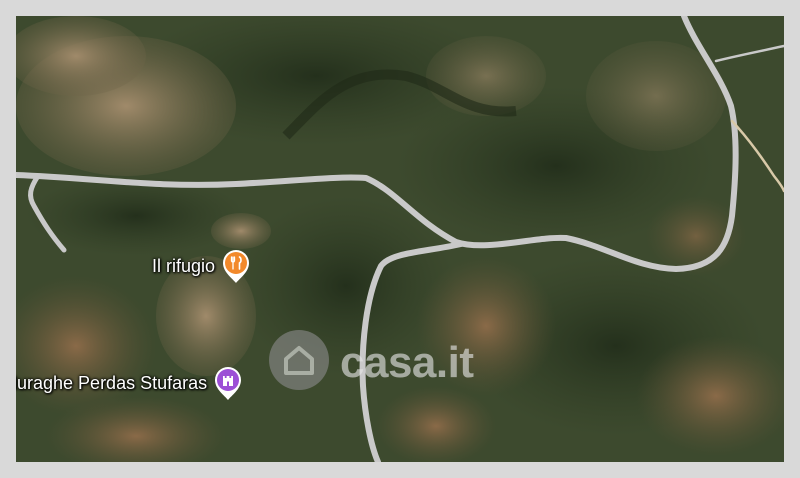 The image size is (800, 478). I want to click on poi-nuraghe-perdas-stufaras: Nuraghe Perdas Stufaras, so click(129, 383).